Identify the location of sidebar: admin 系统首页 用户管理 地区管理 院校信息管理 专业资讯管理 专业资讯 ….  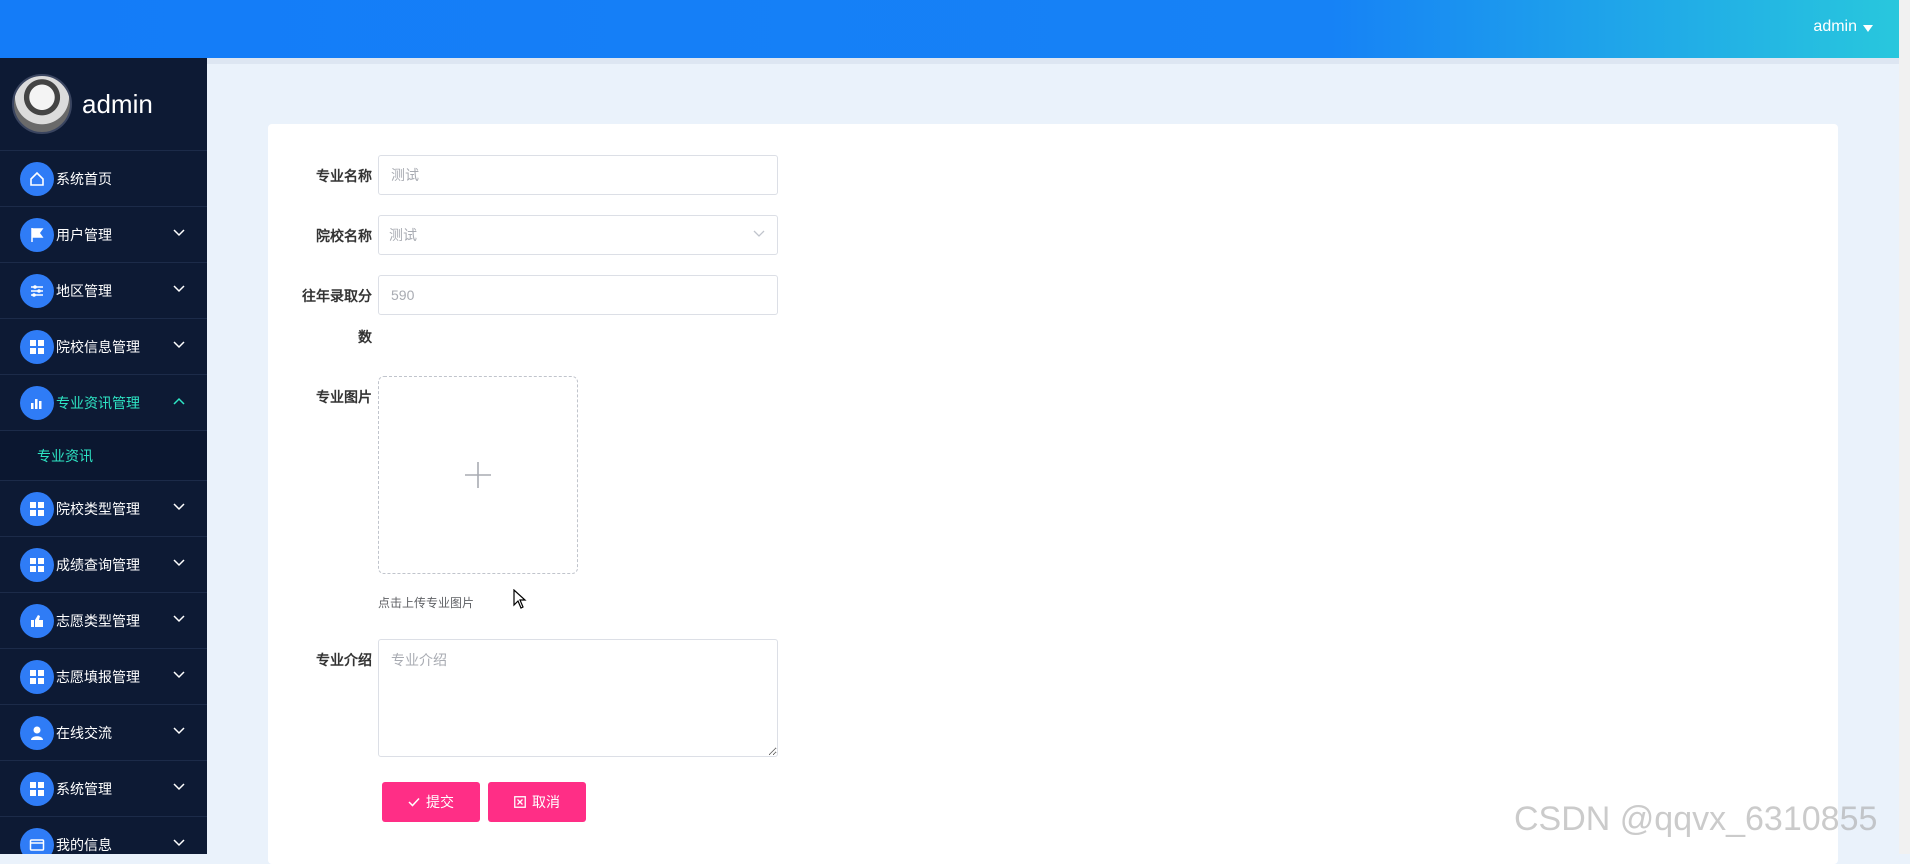
(103, 456).